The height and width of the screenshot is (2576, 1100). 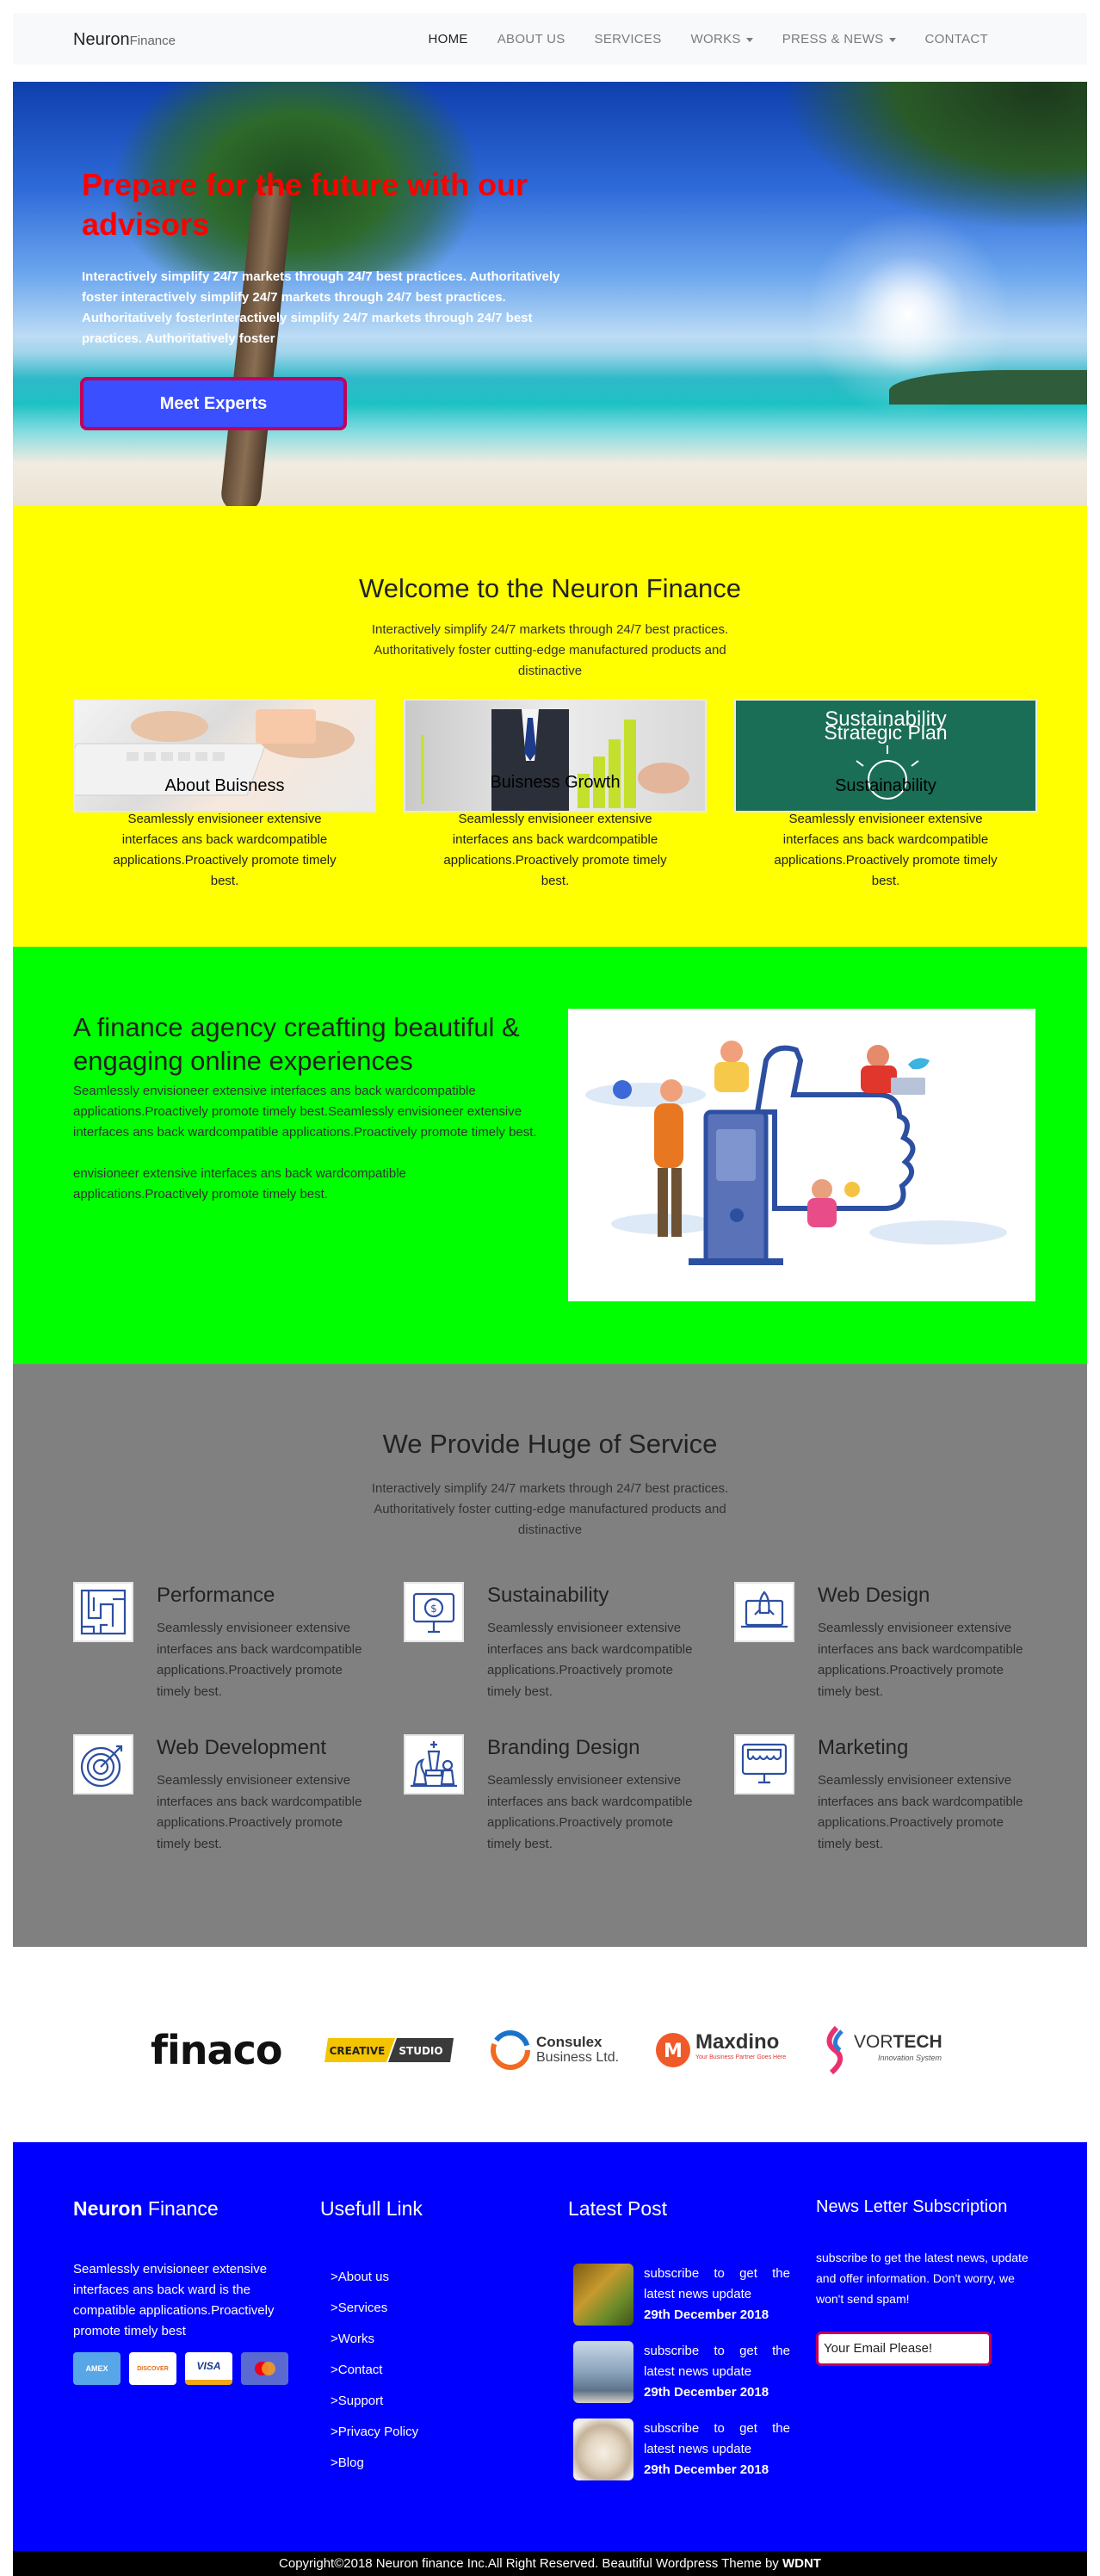 I want to click on footer-link-blog: >Blog, so click(x=347, y=2463).